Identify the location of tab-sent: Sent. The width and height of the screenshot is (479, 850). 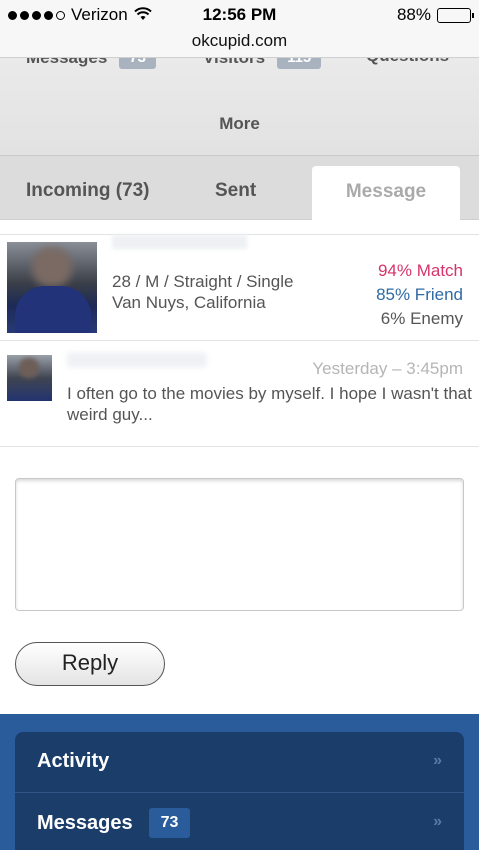
(235, 191).